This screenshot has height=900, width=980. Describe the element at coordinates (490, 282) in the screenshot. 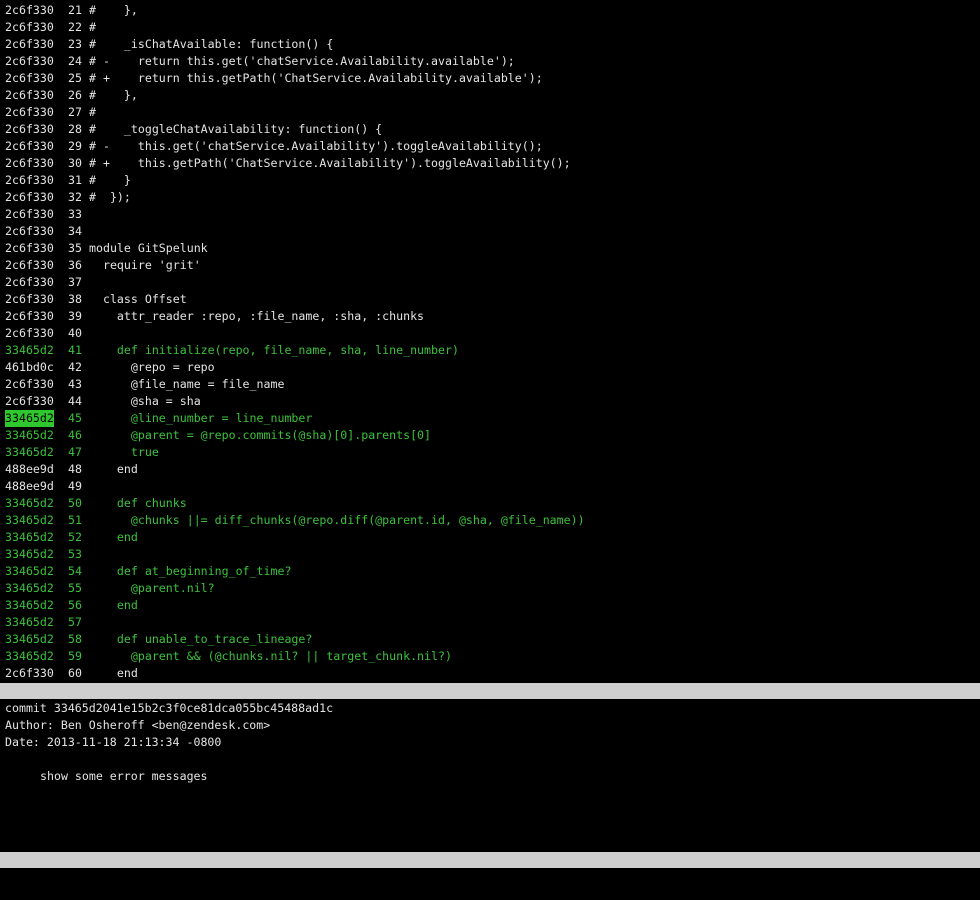

I see `blame-line: 2c6f330 37` at that location.